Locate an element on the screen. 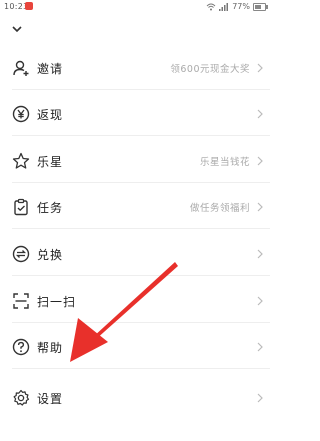  menu-item-lexing: 乐星 乐星当钱花 is located at coordinates (135, 161).